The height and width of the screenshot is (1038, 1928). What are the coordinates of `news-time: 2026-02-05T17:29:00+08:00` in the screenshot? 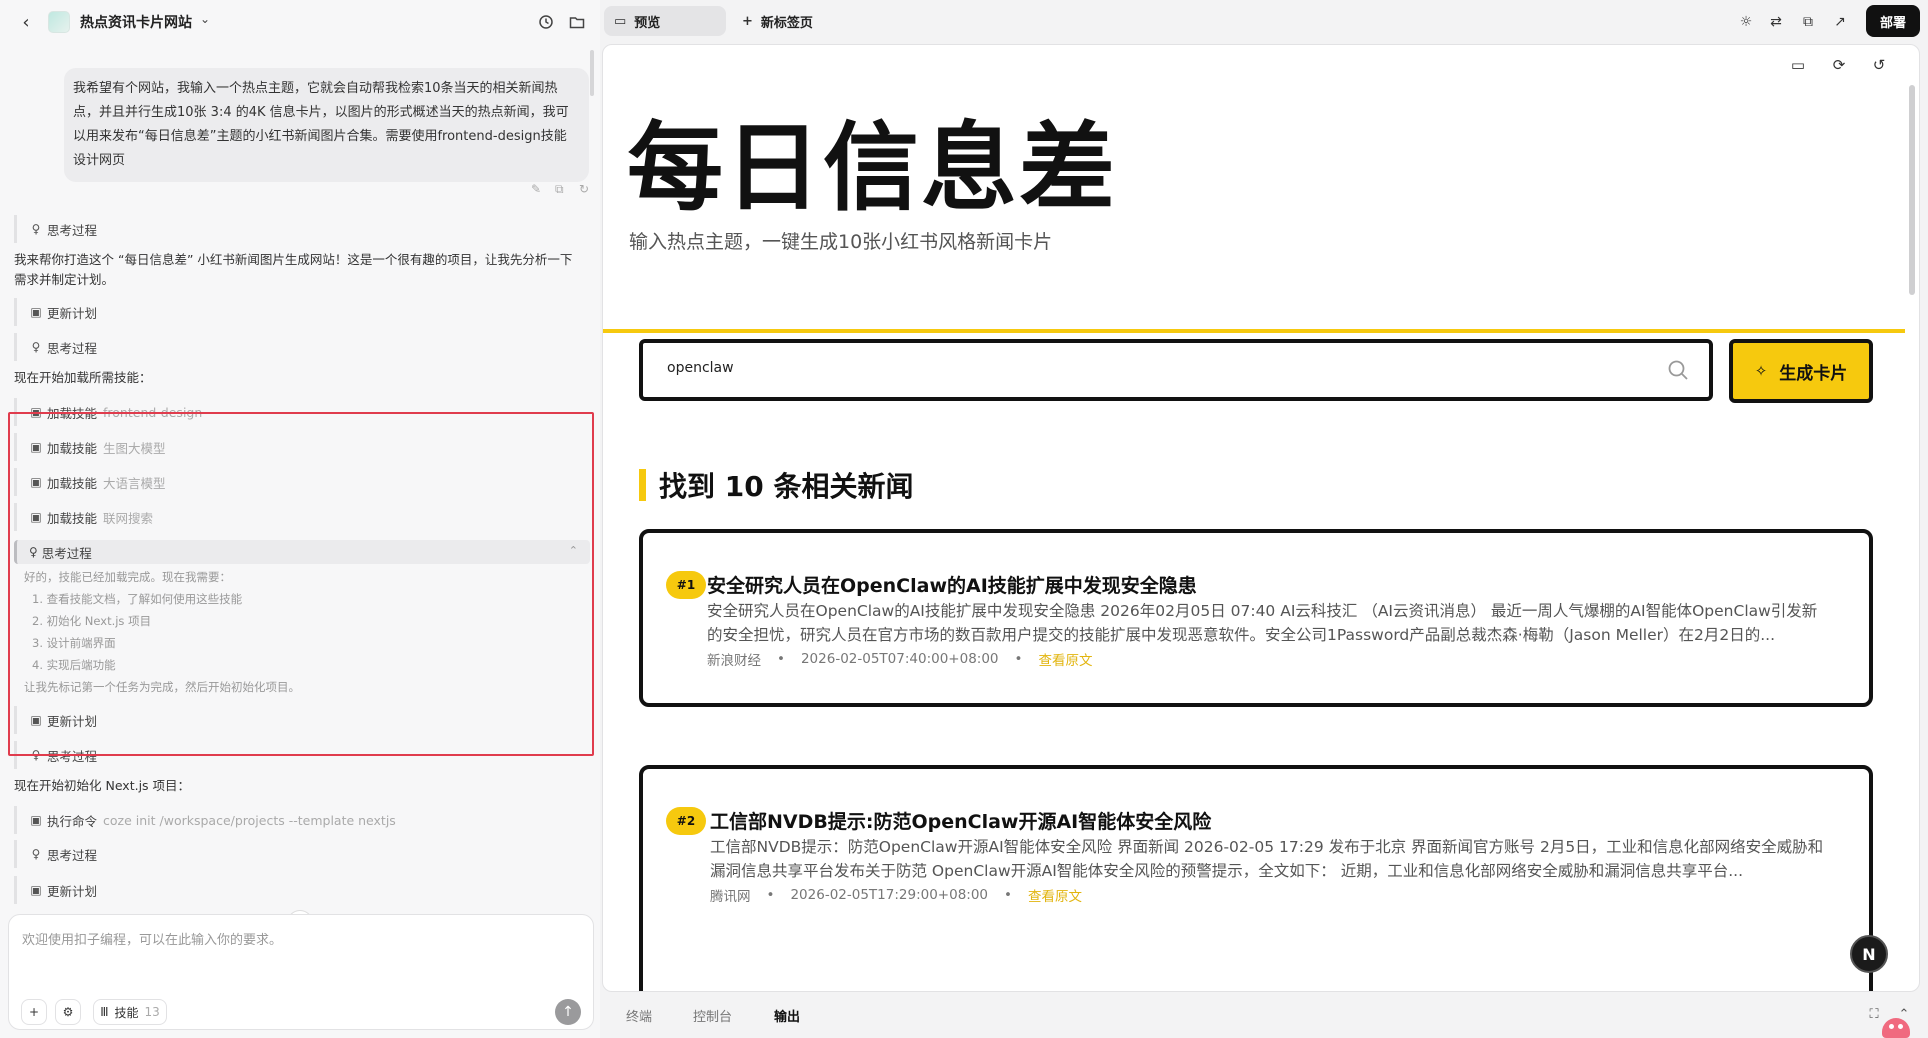 It's located at (889, 895).